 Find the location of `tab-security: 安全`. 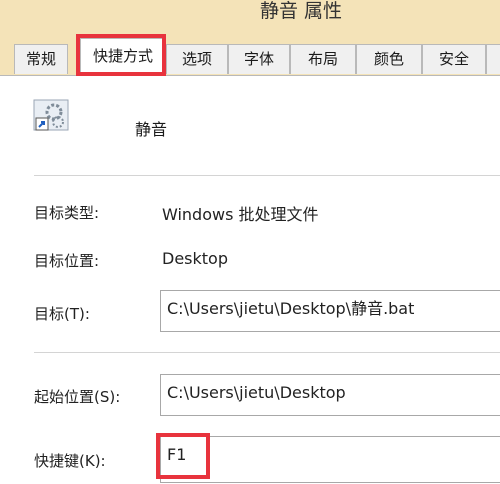

tab-security: 安全 is located at coordinates (454, 59).